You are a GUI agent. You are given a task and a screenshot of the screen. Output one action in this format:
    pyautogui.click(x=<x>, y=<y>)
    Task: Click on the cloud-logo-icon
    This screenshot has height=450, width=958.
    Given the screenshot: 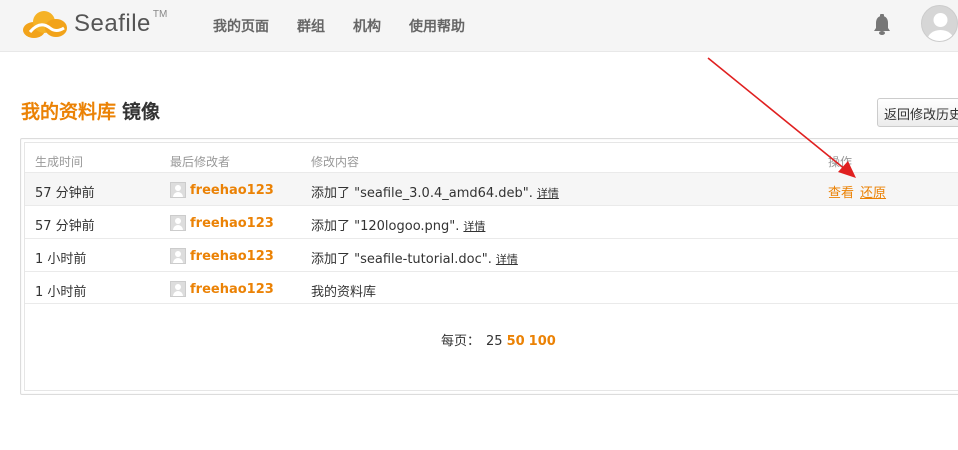 What is the action you would take?
    pyautogui.click(x=45, y=24)
    